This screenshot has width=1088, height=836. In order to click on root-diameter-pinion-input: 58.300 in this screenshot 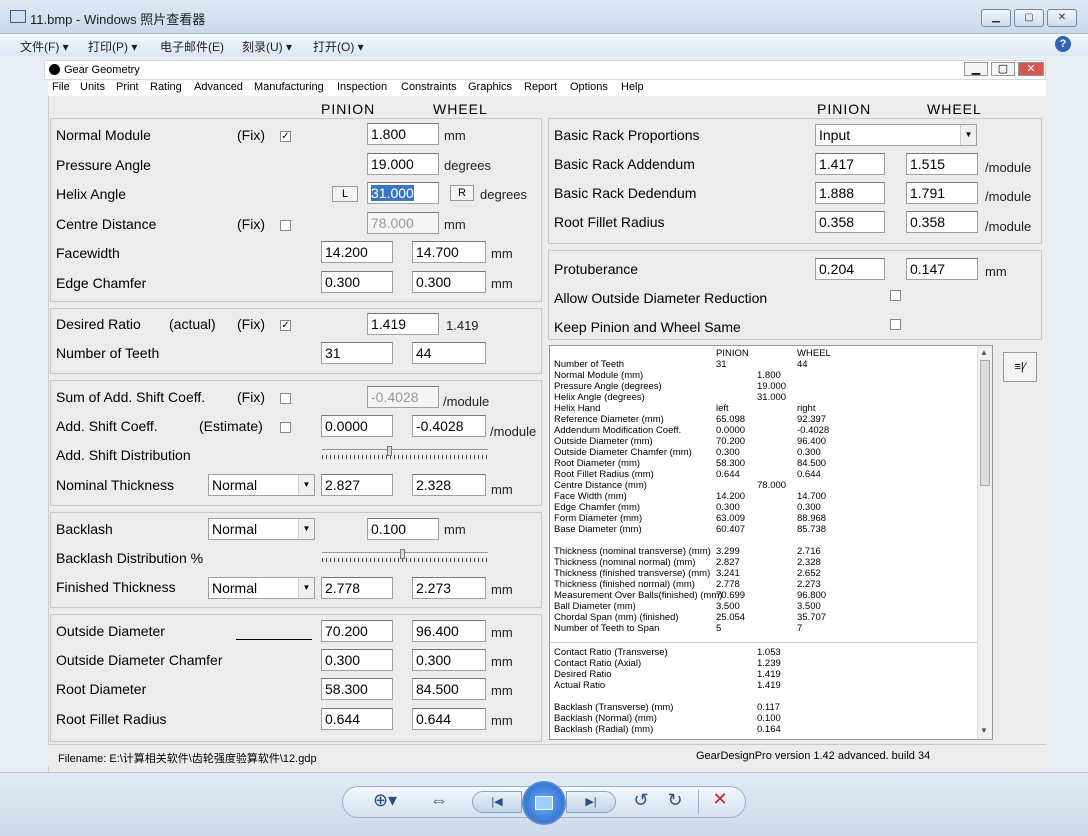, I will do `click(357, 689)`.